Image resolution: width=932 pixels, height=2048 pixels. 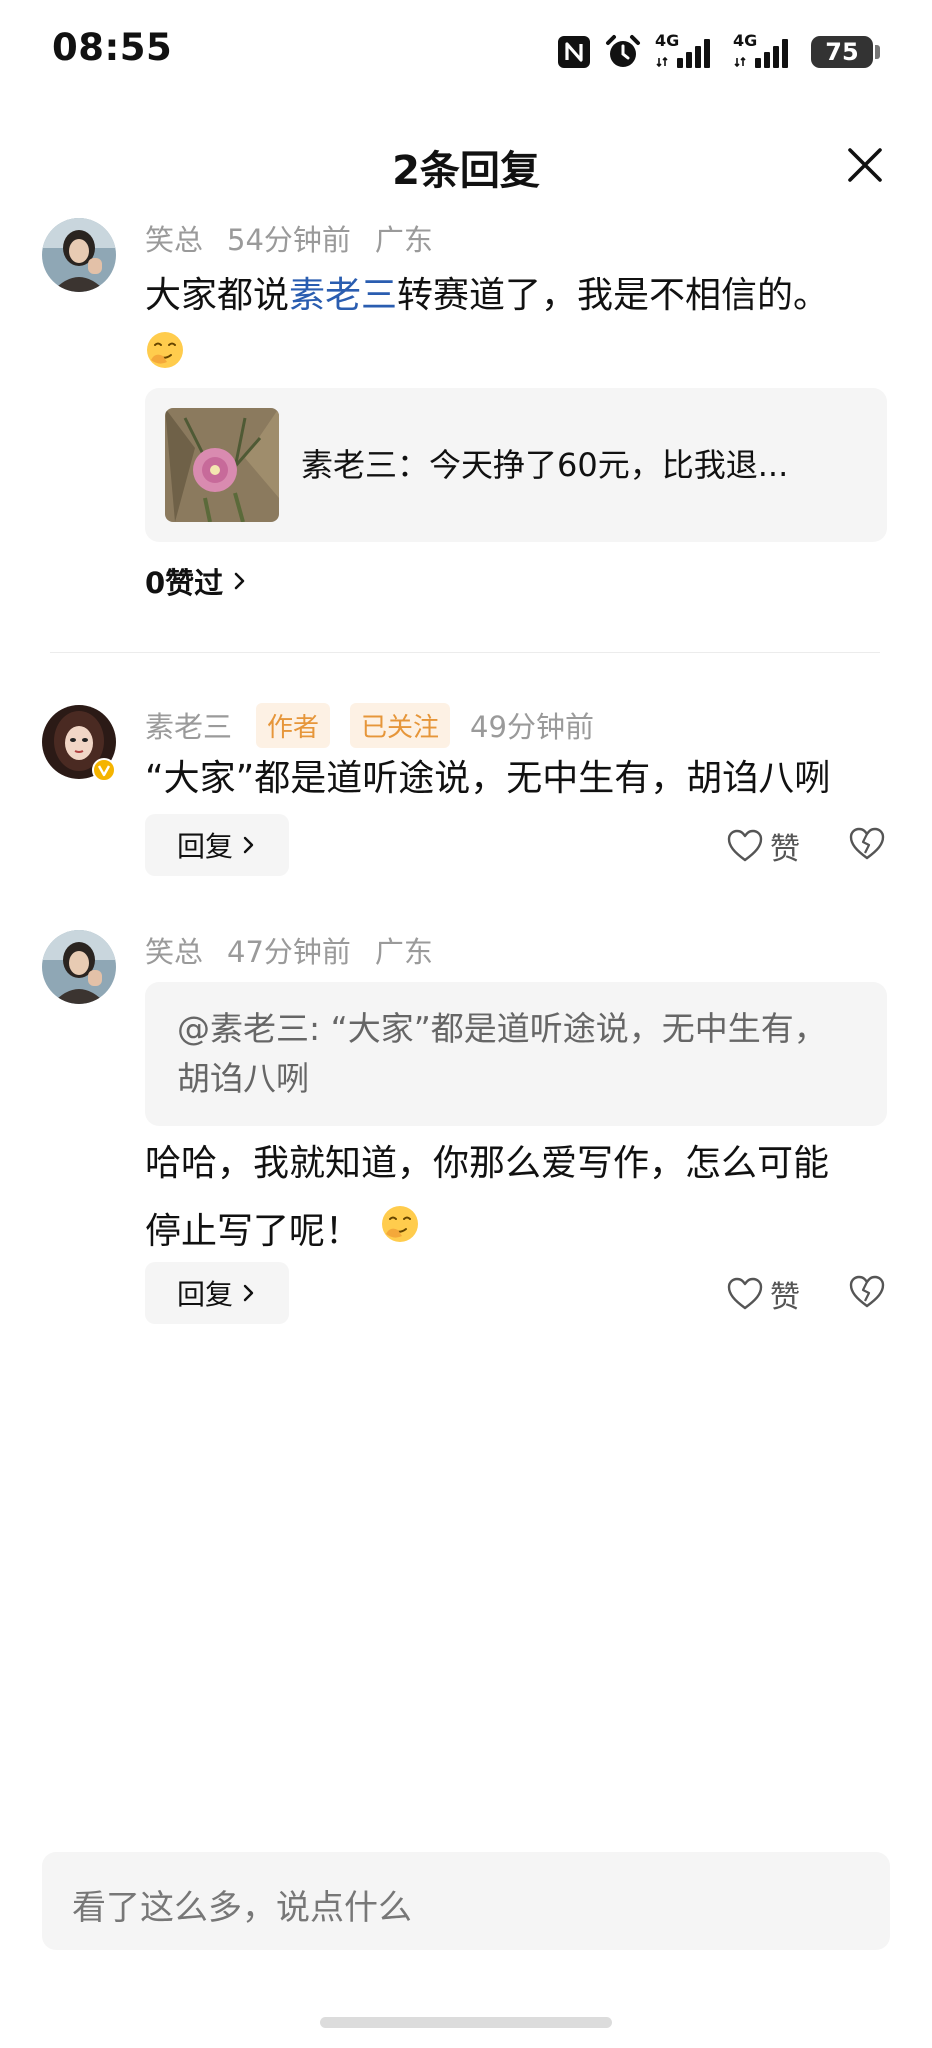 What do you see at coordinates (289, 952) in the screenshot?
I see `comment-time: 47分钟前` at bounding box center [289, 952].